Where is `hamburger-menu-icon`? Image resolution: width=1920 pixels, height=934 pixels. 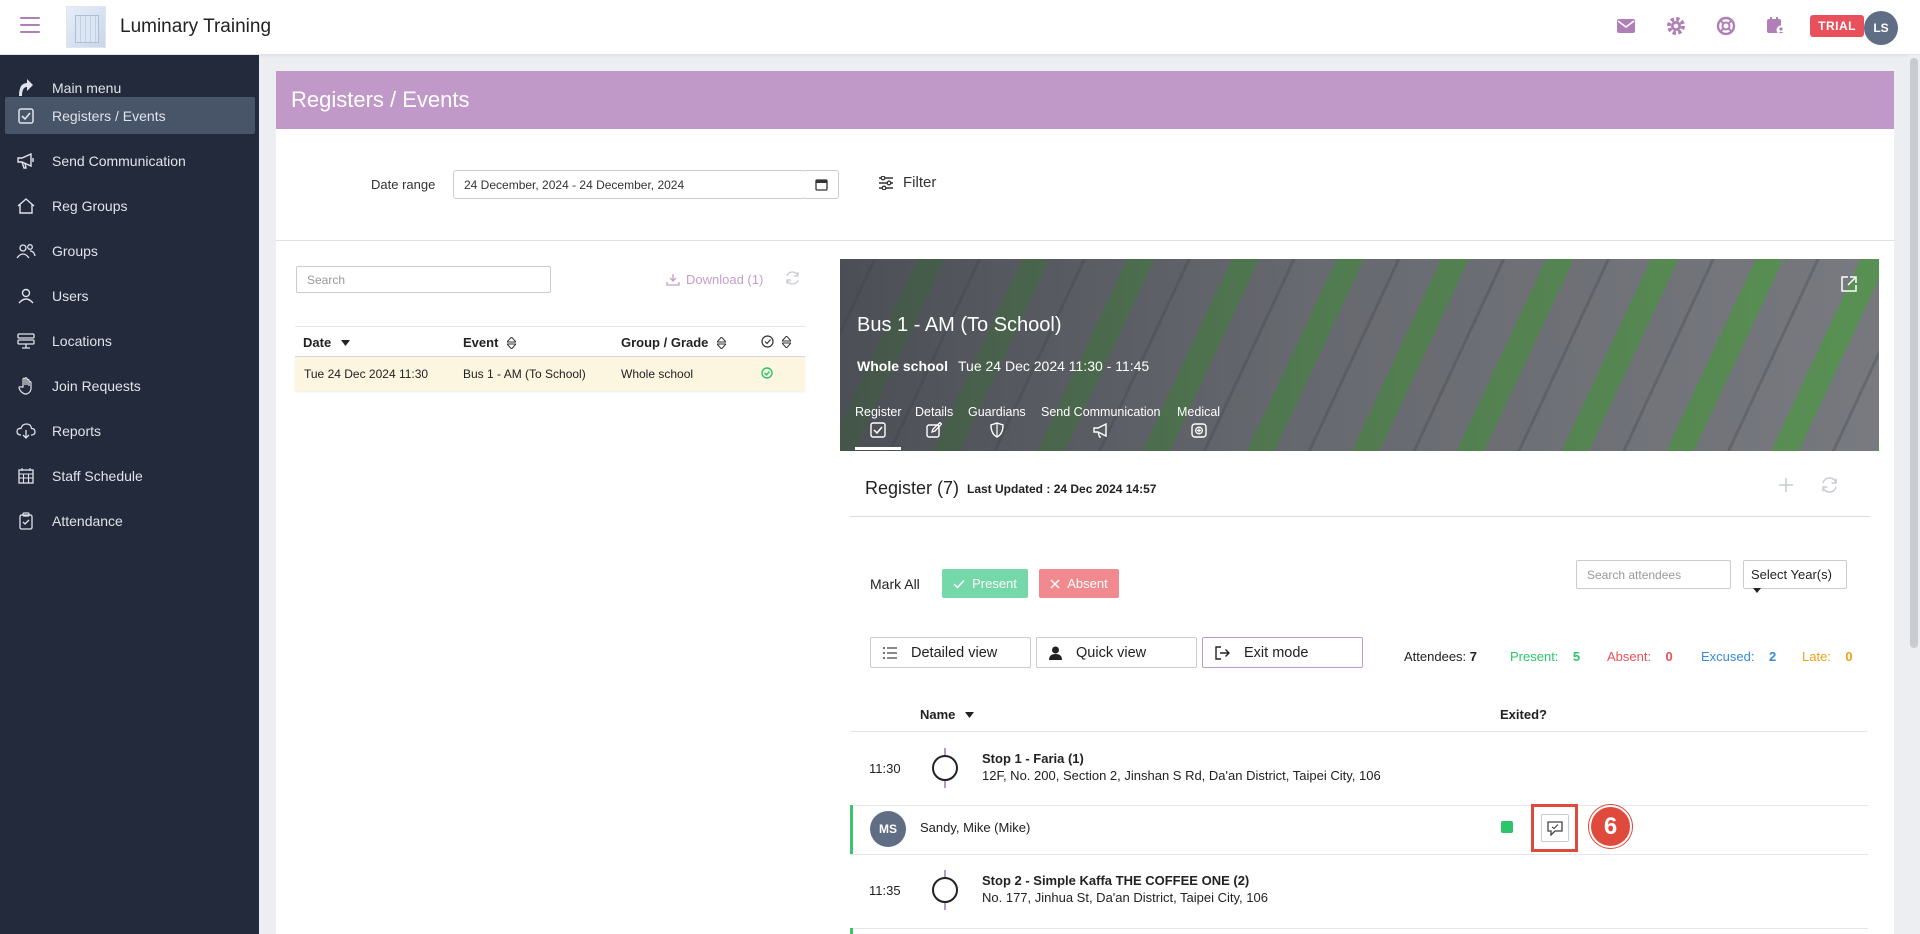
hamburger-menu-icon is located at coordinates (30, 26).